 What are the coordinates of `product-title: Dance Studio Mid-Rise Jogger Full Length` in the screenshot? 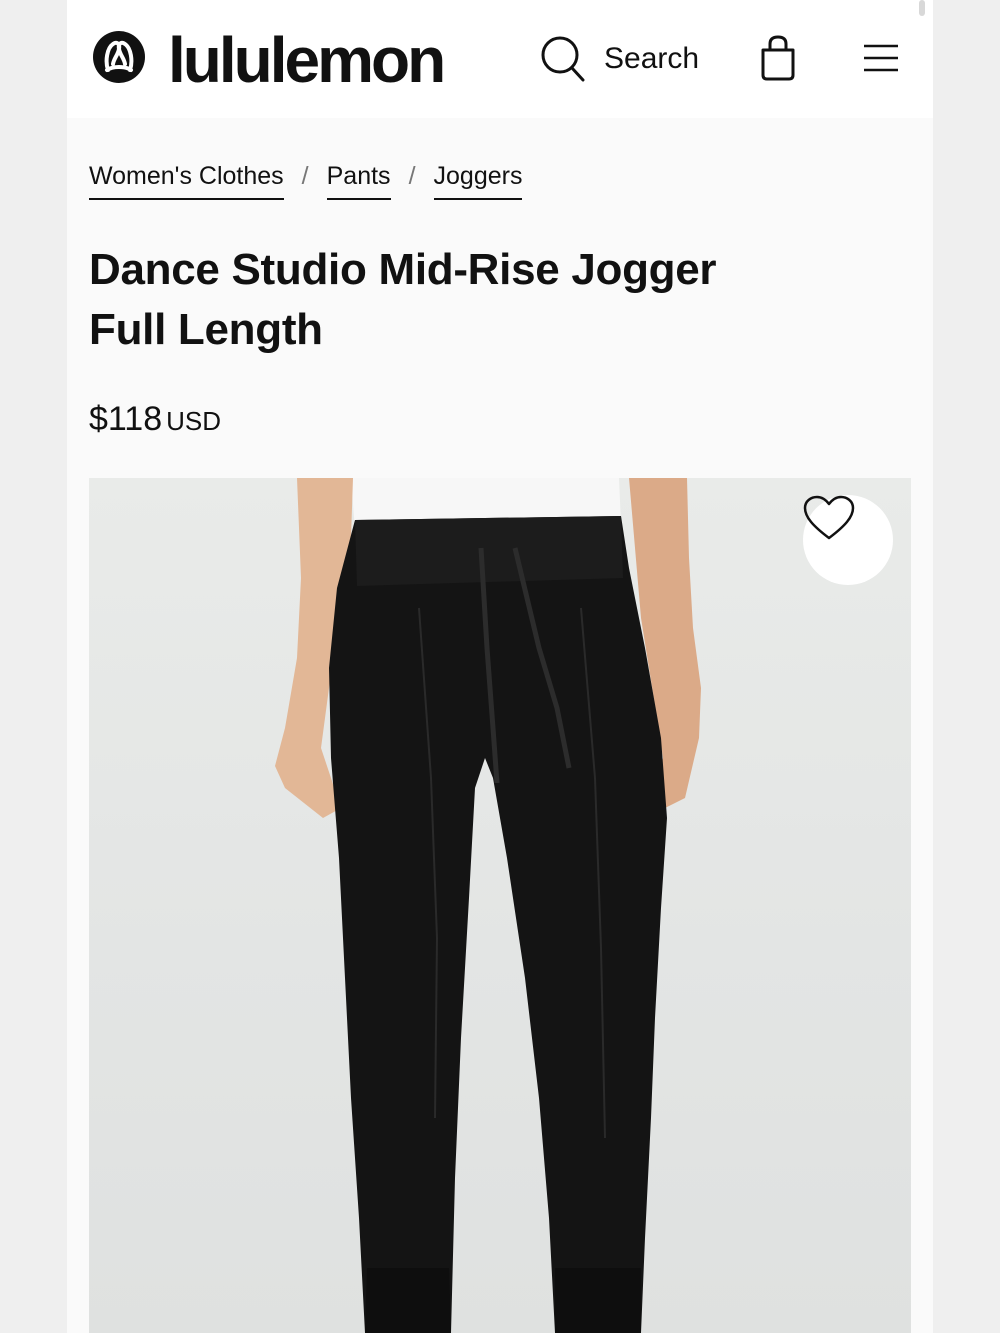 It's located at (479, 300).